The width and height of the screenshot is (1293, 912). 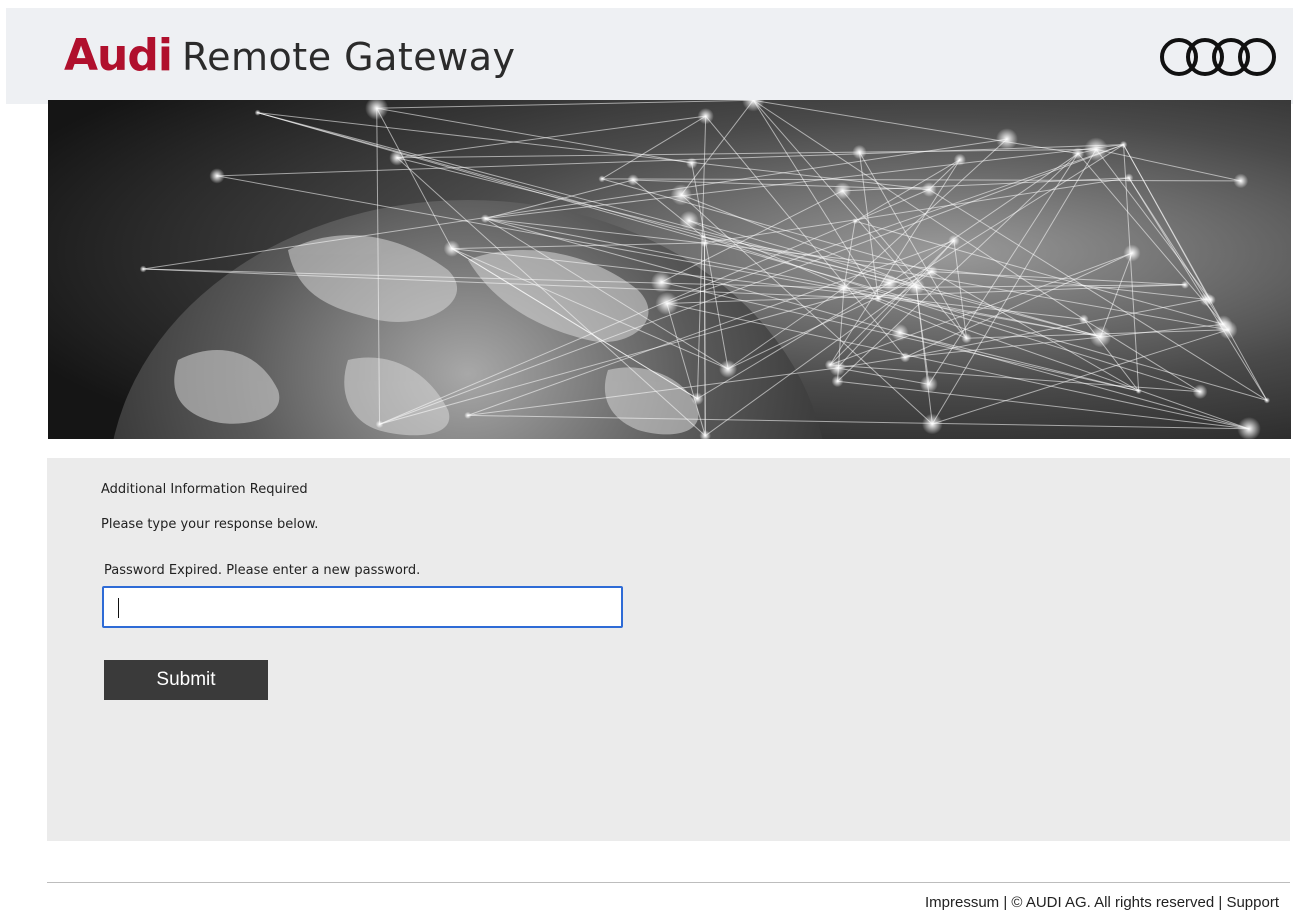 I want to click on footer-divider, so click(x=668, y=882).